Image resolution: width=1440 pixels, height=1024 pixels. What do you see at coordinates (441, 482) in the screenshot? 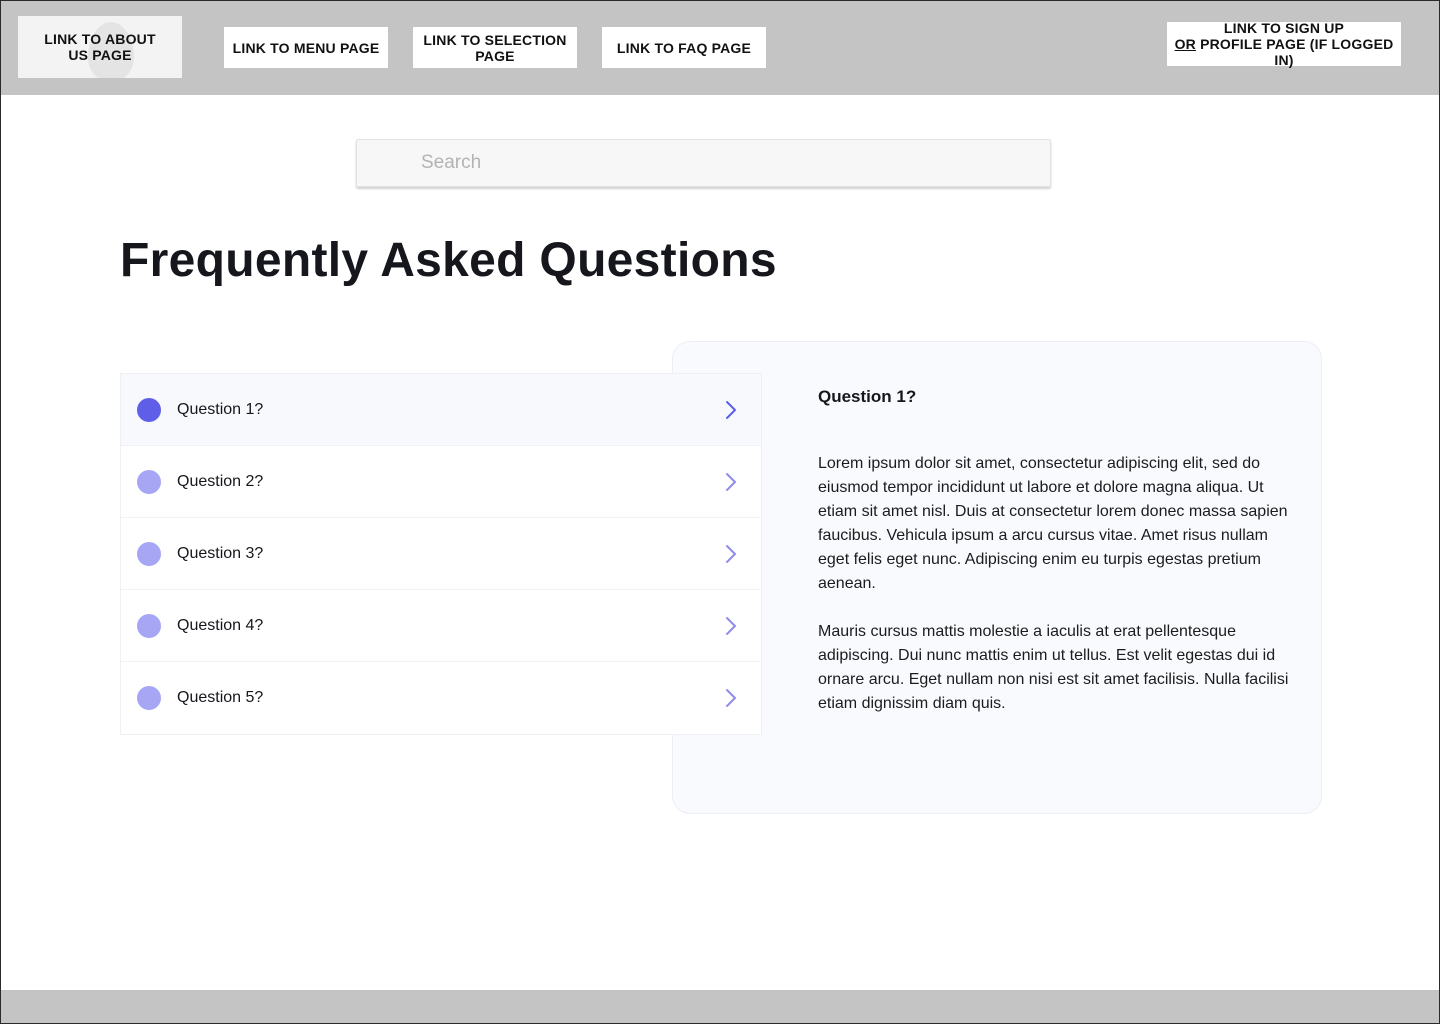
I see `question-item-2: Question 2?` at bounding box center [441, 482].